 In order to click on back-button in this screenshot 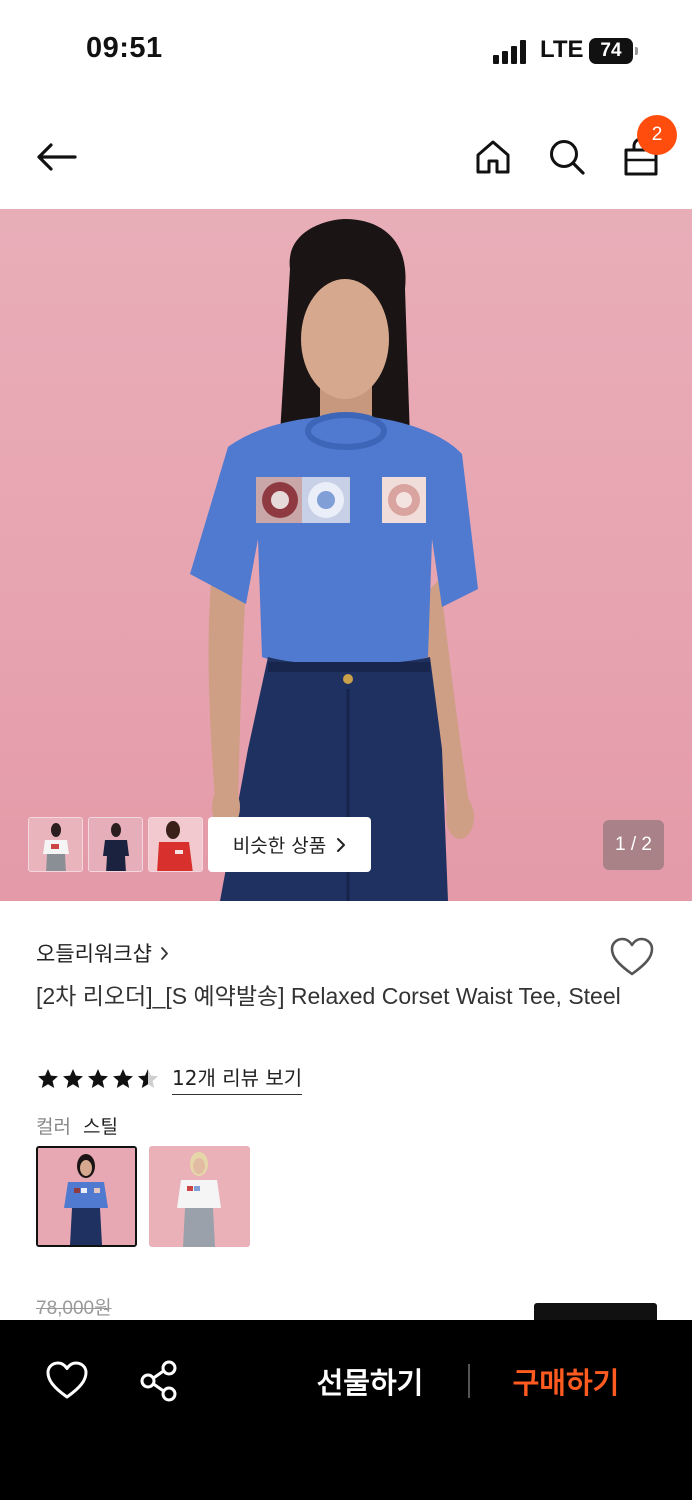, I will do `click(56, 157)`.